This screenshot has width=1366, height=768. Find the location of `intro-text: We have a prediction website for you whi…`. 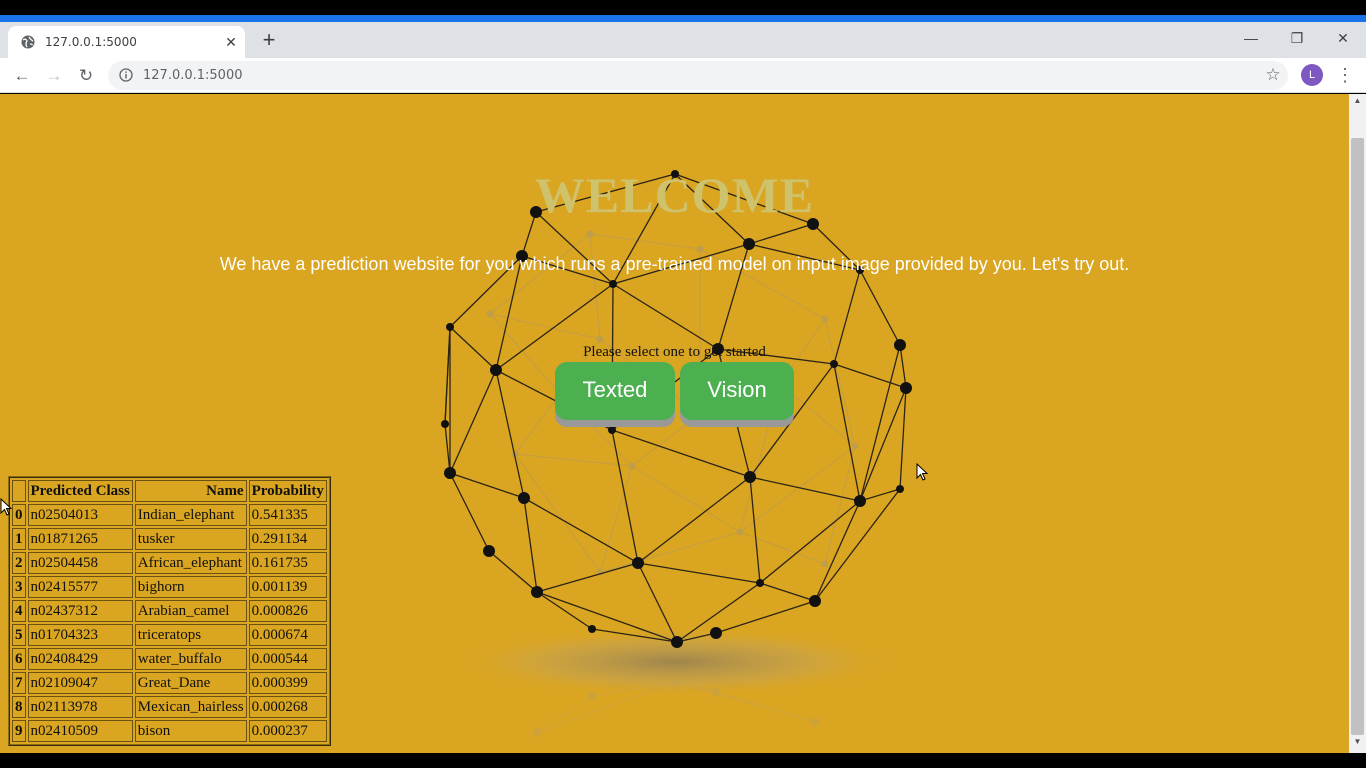

intro-text: We have a prediction website for you whi… is located at coordinates (674, 264).